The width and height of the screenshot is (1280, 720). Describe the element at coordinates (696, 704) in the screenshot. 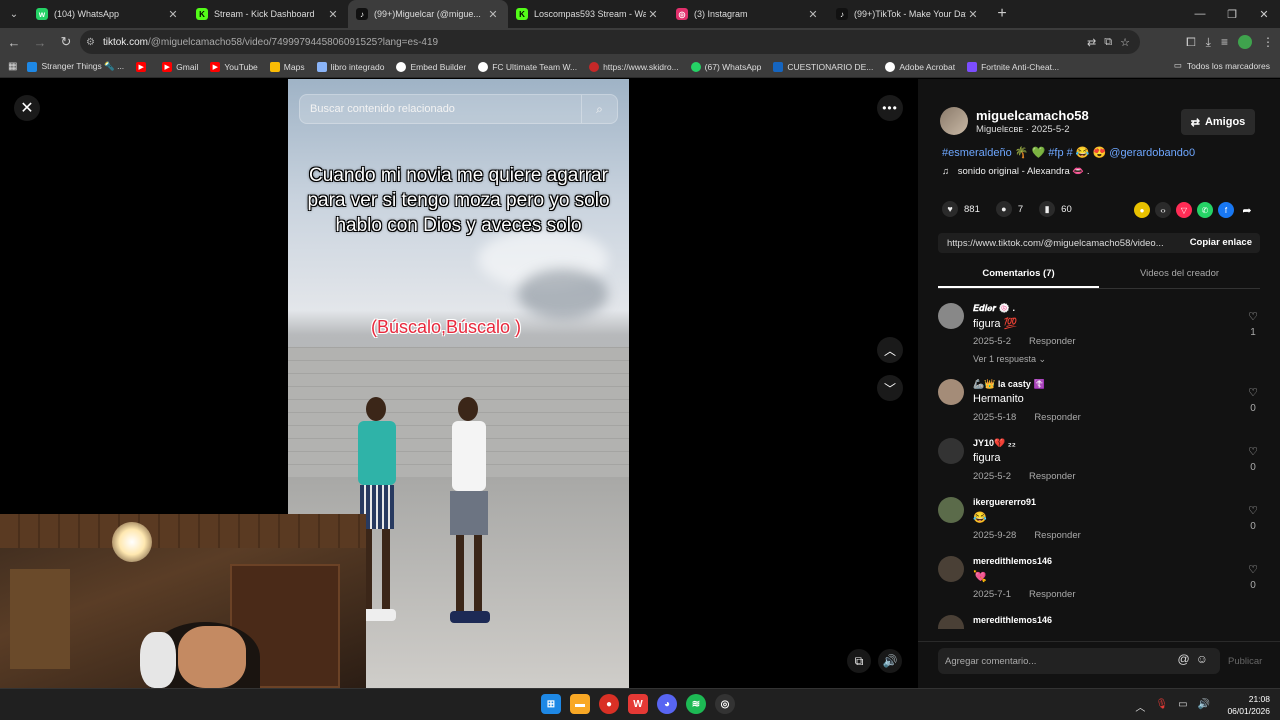

I see `spotify-icon: ≋` at that location.